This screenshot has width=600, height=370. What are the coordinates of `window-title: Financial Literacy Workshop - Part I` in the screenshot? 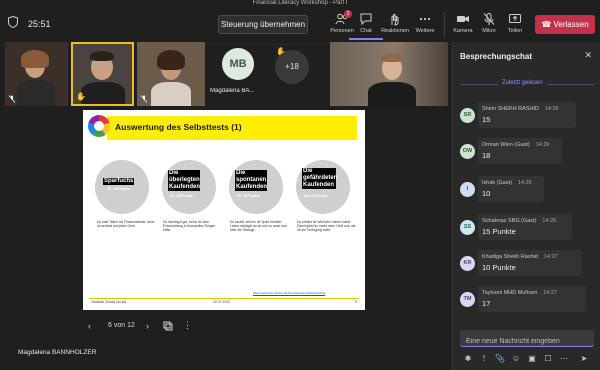 It's located at (300, 3).